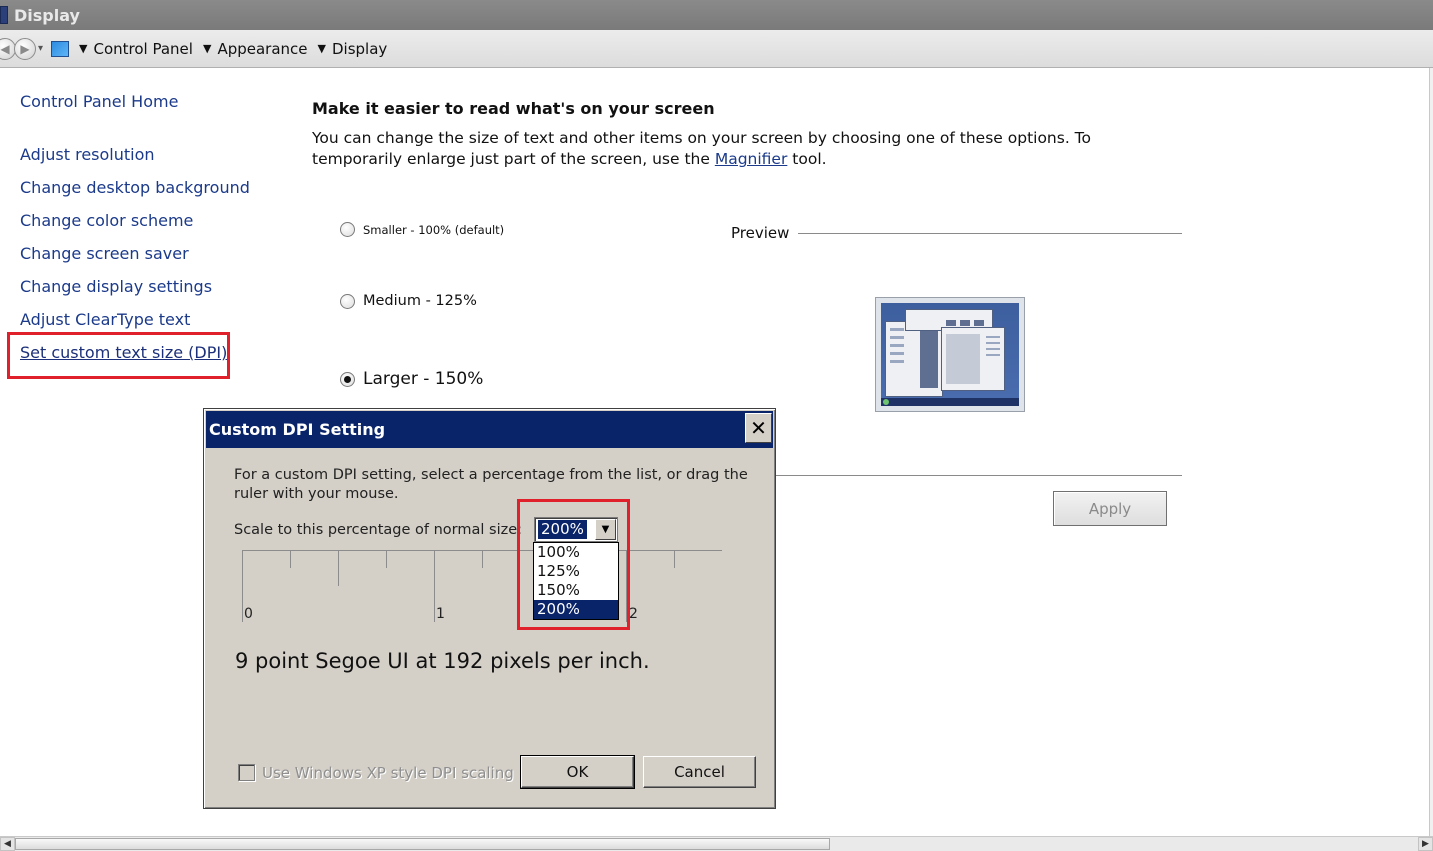  I want to click on radio-button-medium, so click(347, 301).